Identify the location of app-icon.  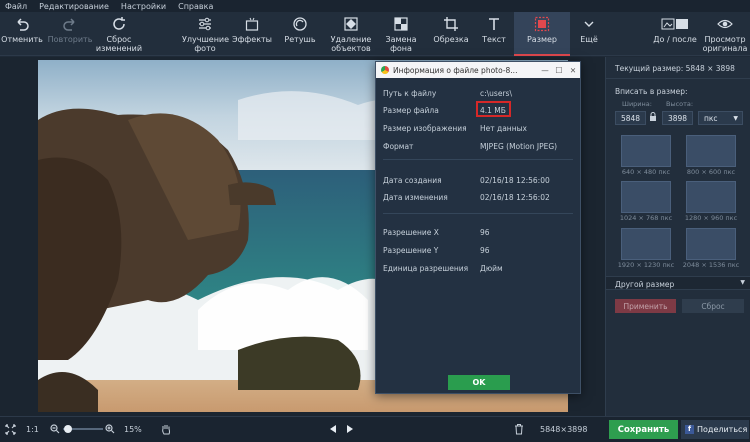
(385, 70).